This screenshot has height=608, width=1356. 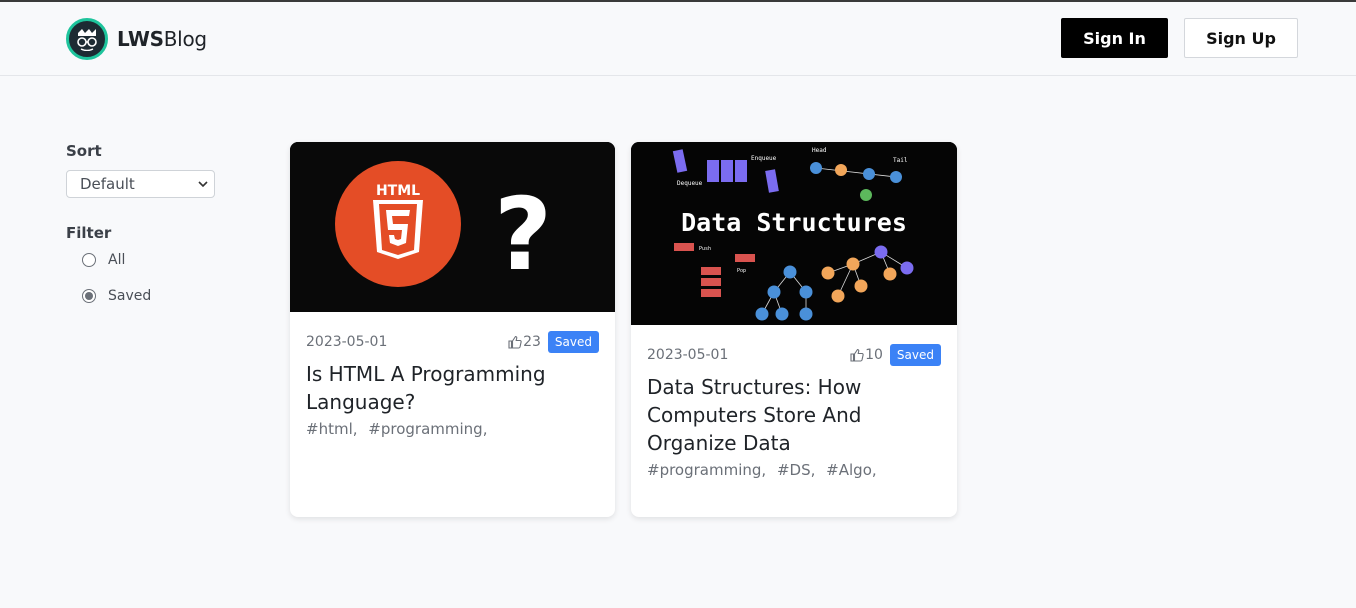 I want to click on like-button: 23, so click(x=524, y=342).